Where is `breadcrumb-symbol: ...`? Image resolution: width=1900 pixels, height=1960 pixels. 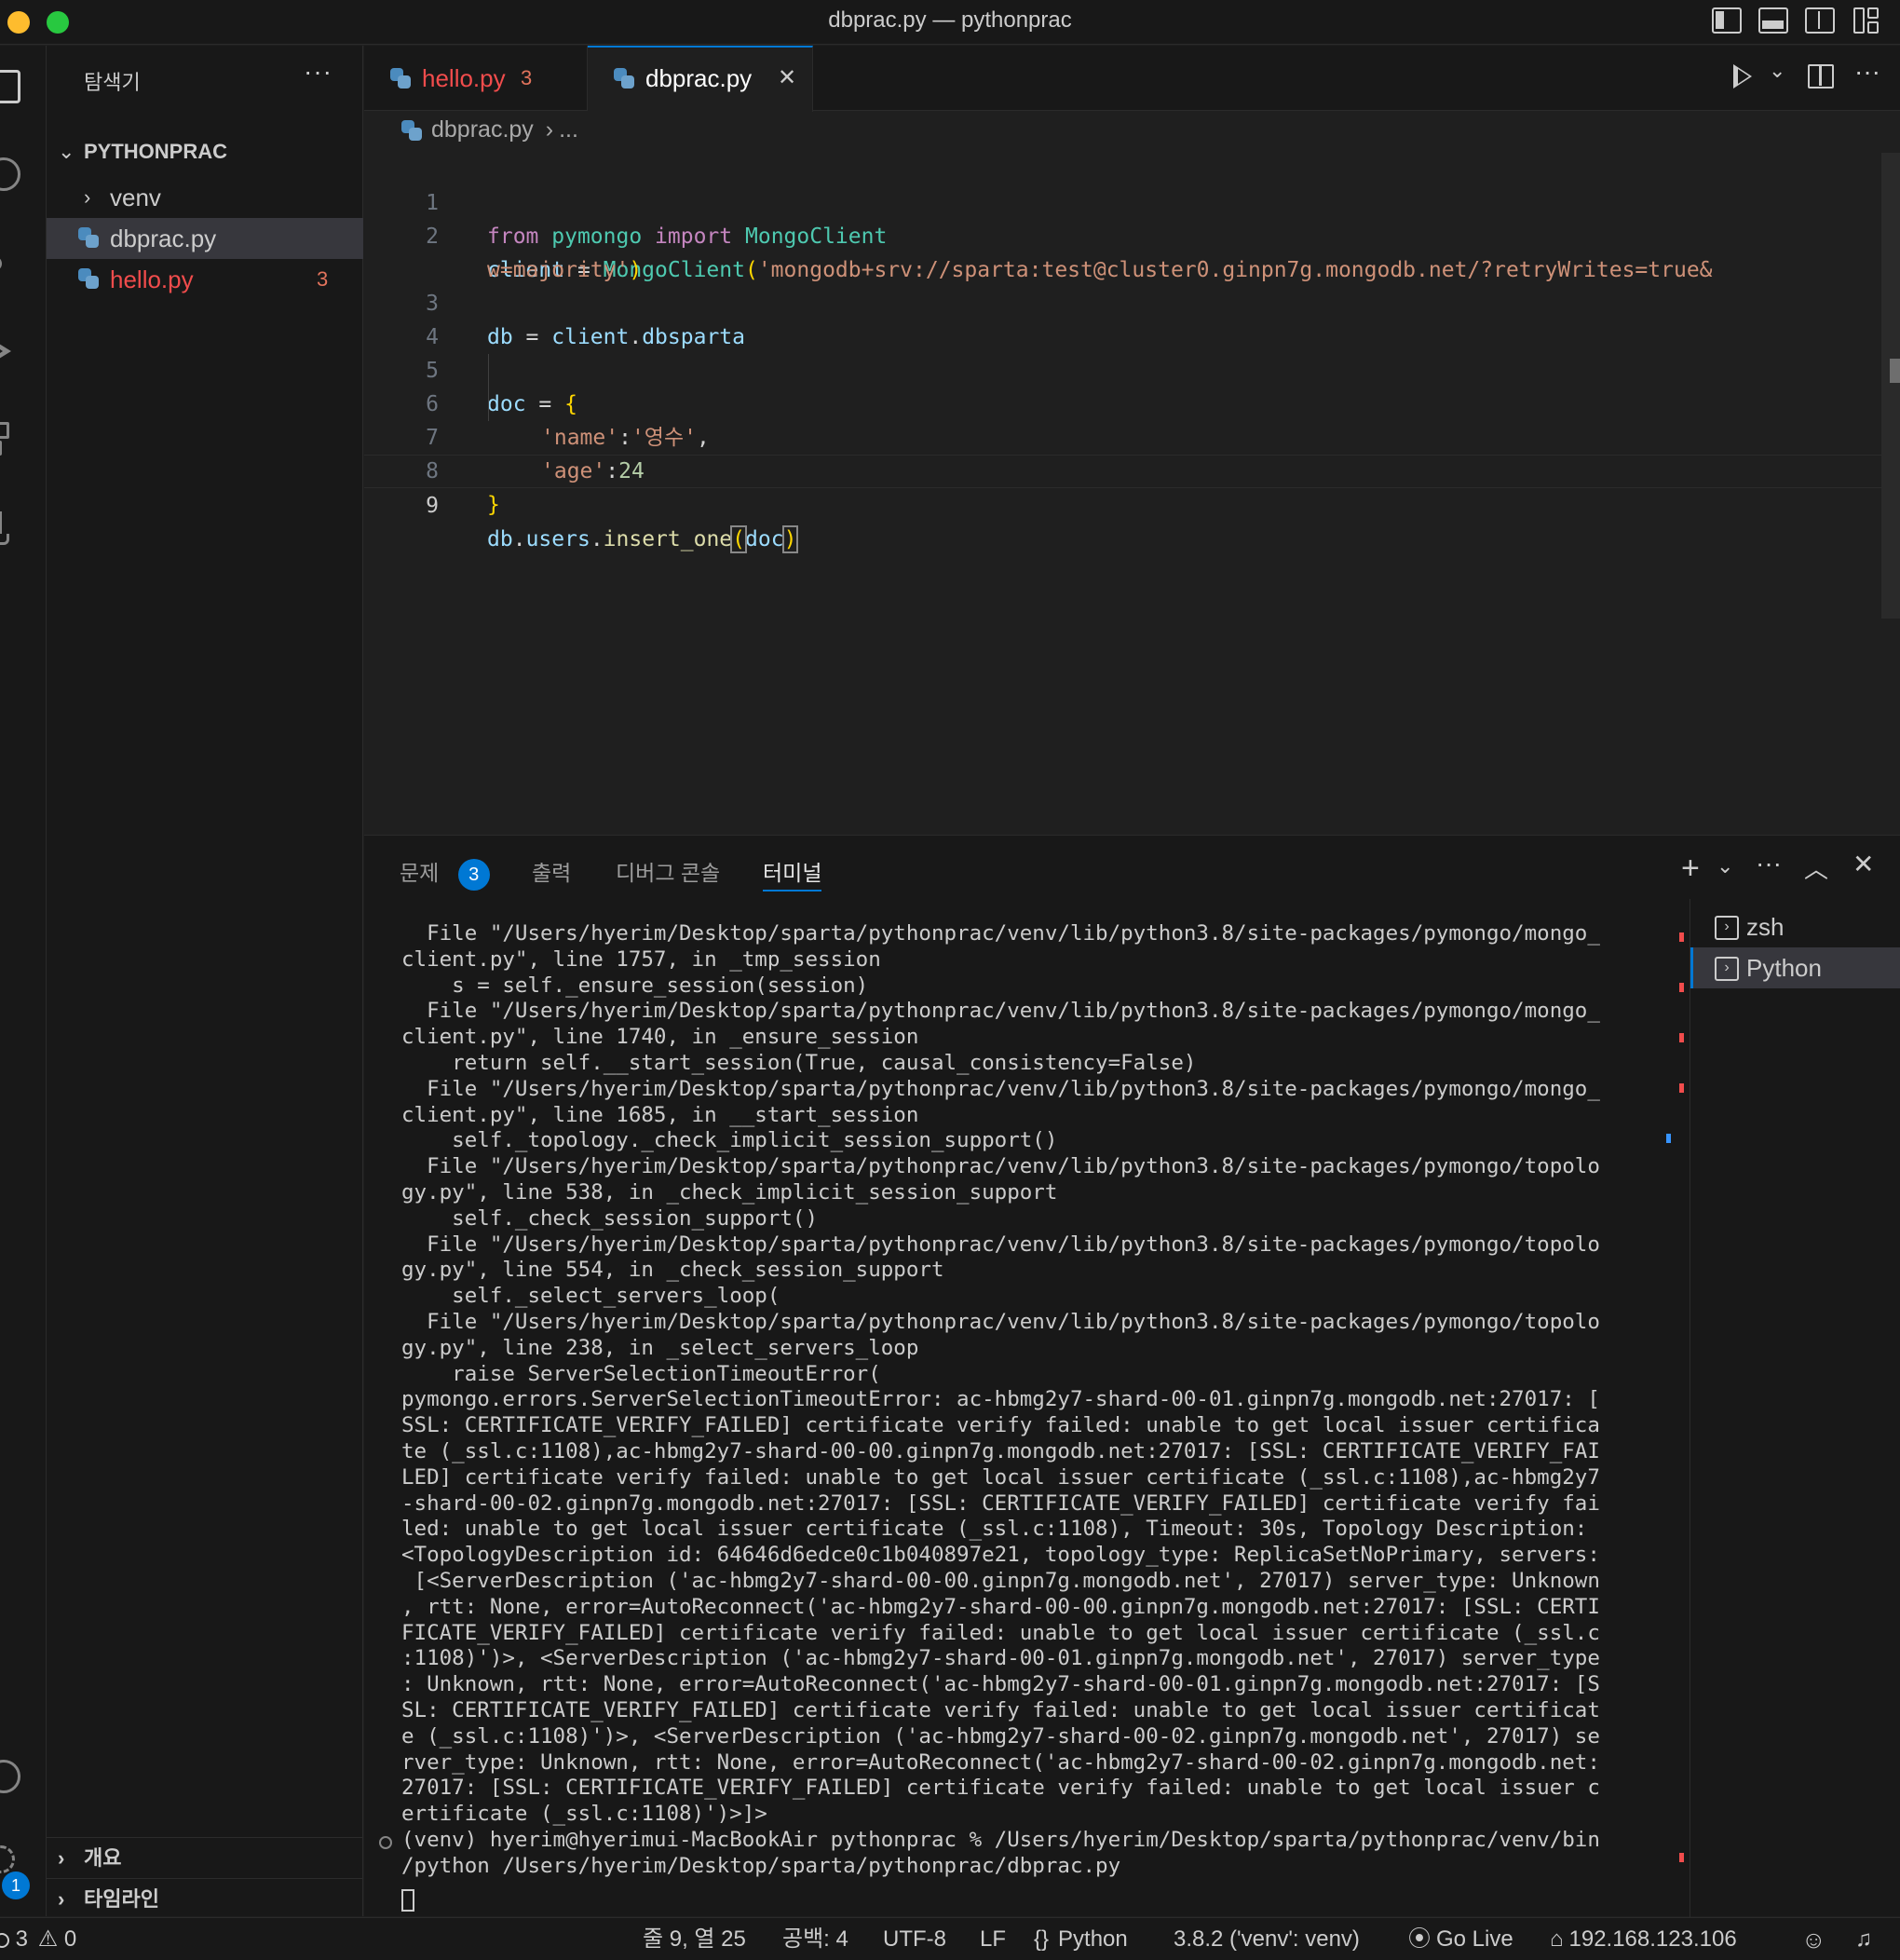
breadcrumb-symbol: ... is located at coordinates (568, 129).